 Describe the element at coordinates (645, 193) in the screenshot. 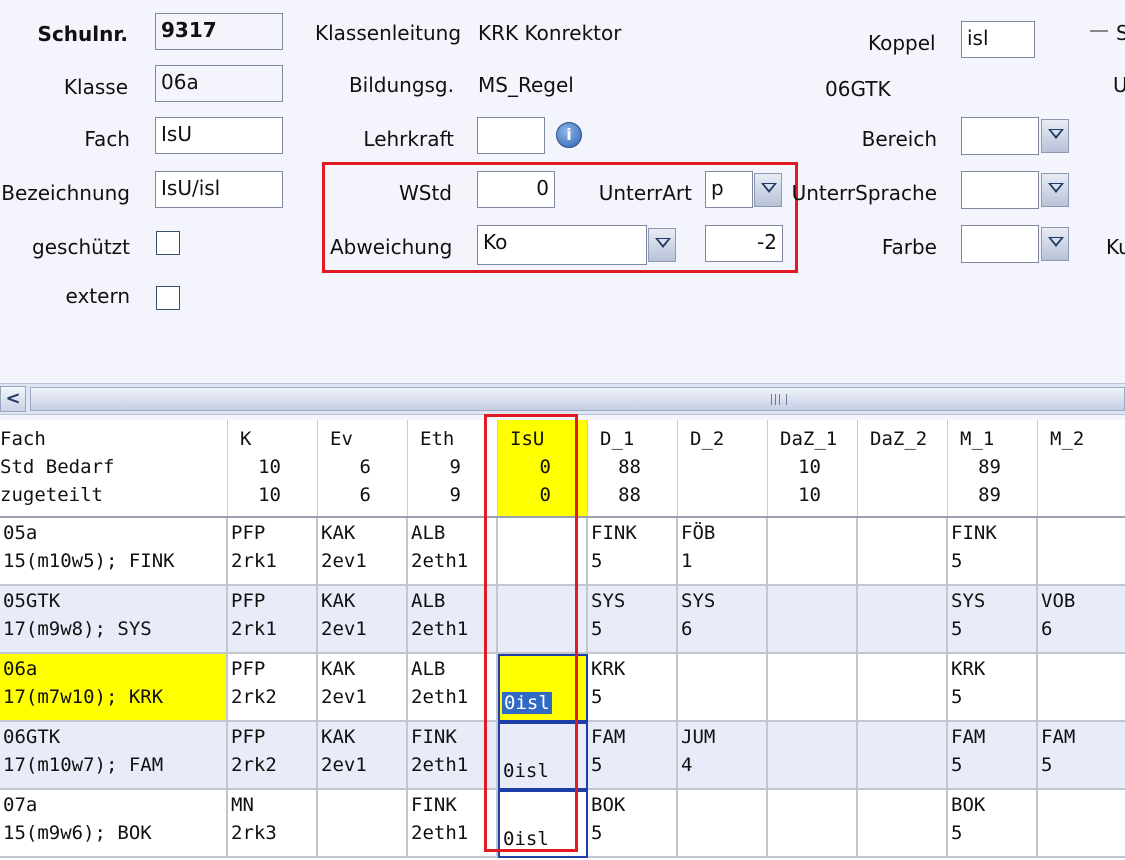

I see `unterrart-label: UnterrArt` at that location.